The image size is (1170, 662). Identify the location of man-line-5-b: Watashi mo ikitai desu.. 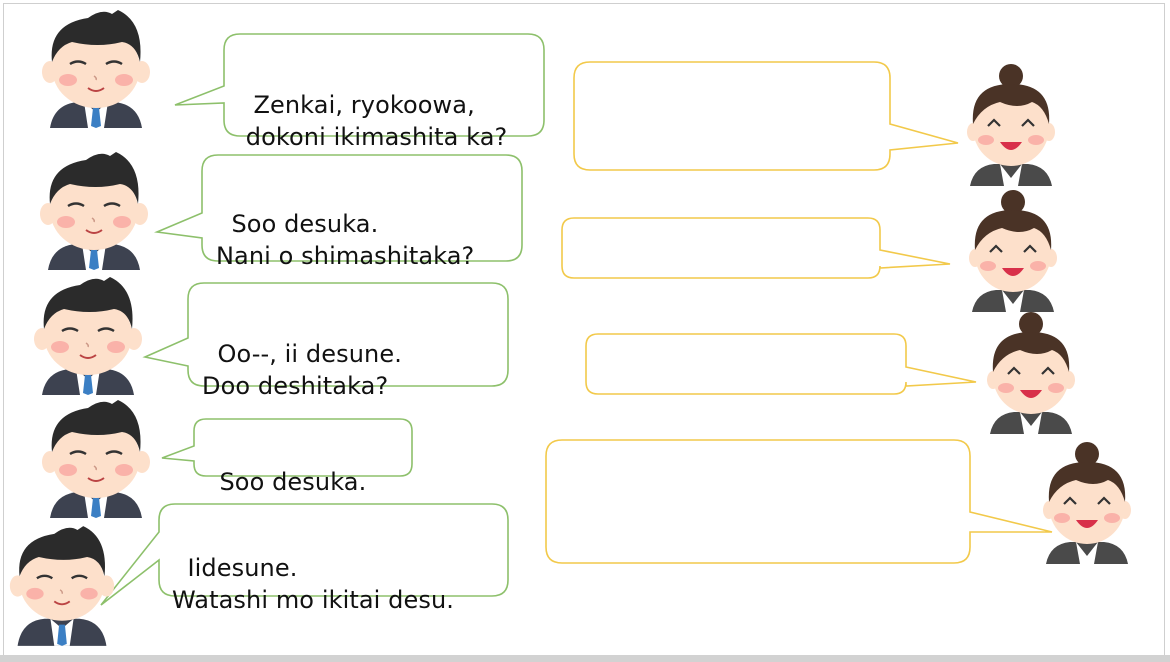
(313, 600).